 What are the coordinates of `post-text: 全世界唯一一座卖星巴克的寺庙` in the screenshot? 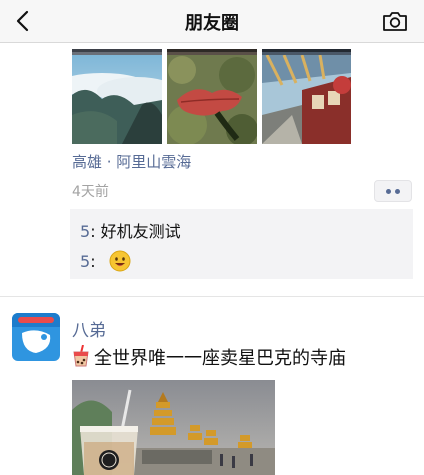 It's located at (209, 357).